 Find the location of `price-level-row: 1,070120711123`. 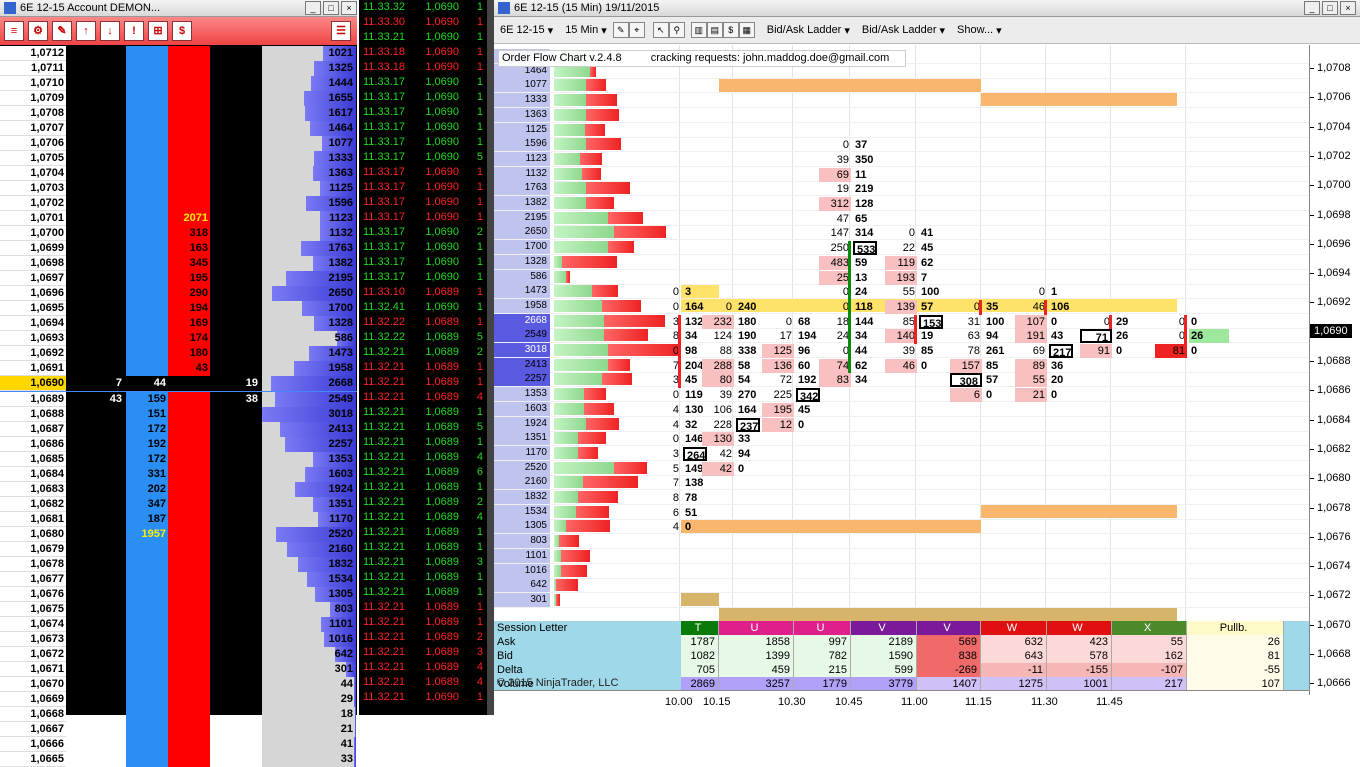

price-level-row: 1,070120711123 is located at coordinates (178, 218).